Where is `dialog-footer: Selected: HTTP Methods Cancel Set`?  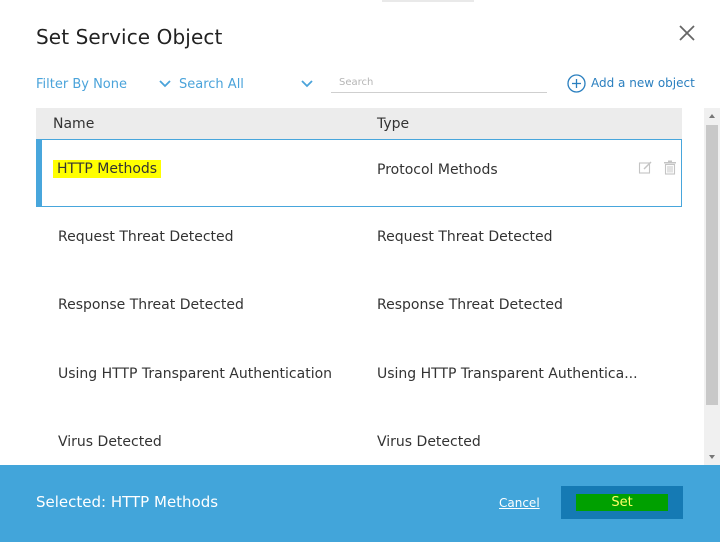
dialog-footer: Selected: HTTP Methods Cancel Set is located at coordinates (360, 503).